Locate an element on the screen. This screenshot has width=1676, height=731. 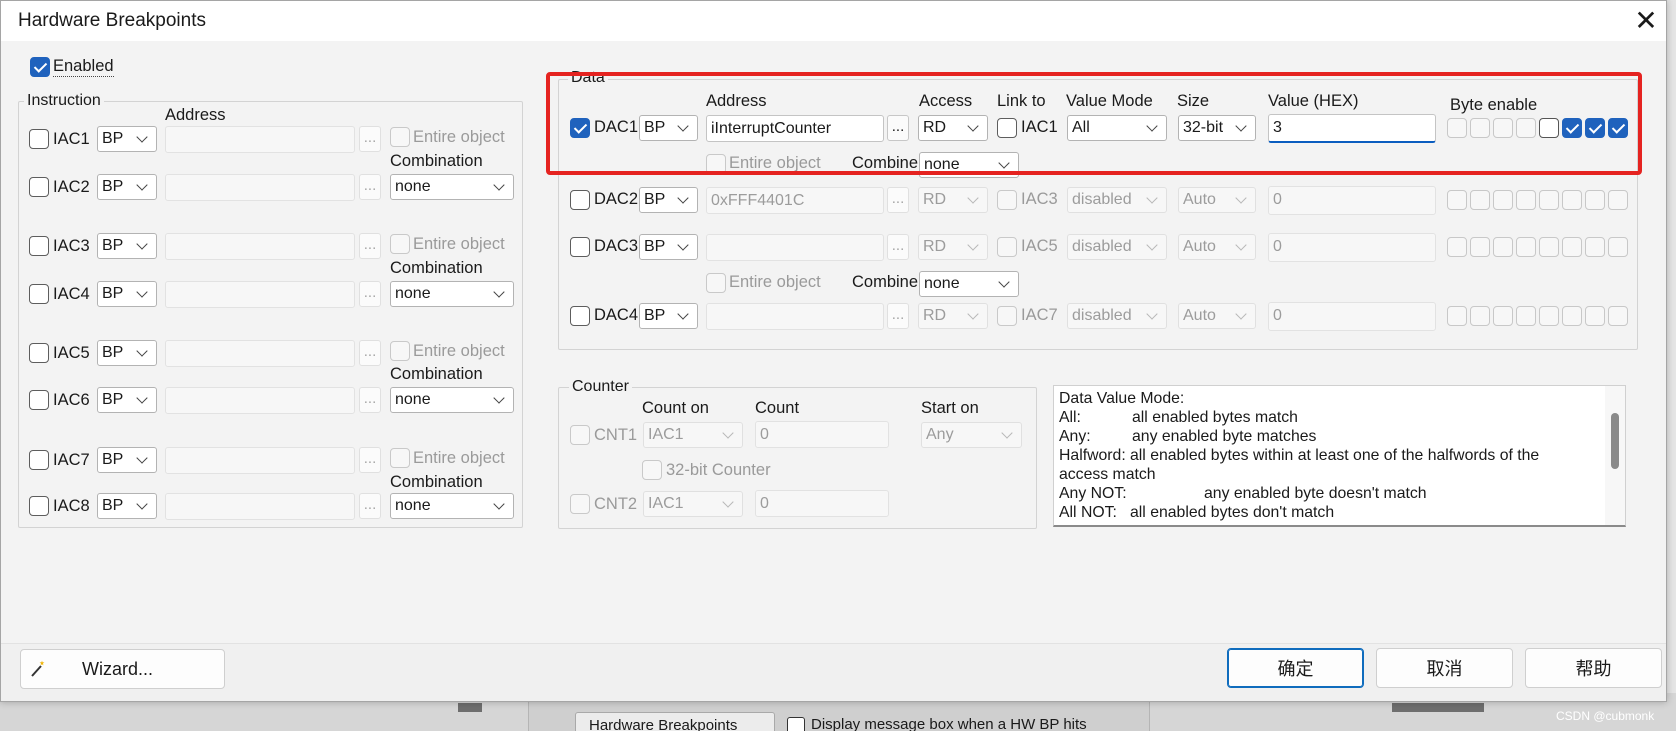
cnt1-count-on-select: IAC1 is located at coordinates (693, 435).